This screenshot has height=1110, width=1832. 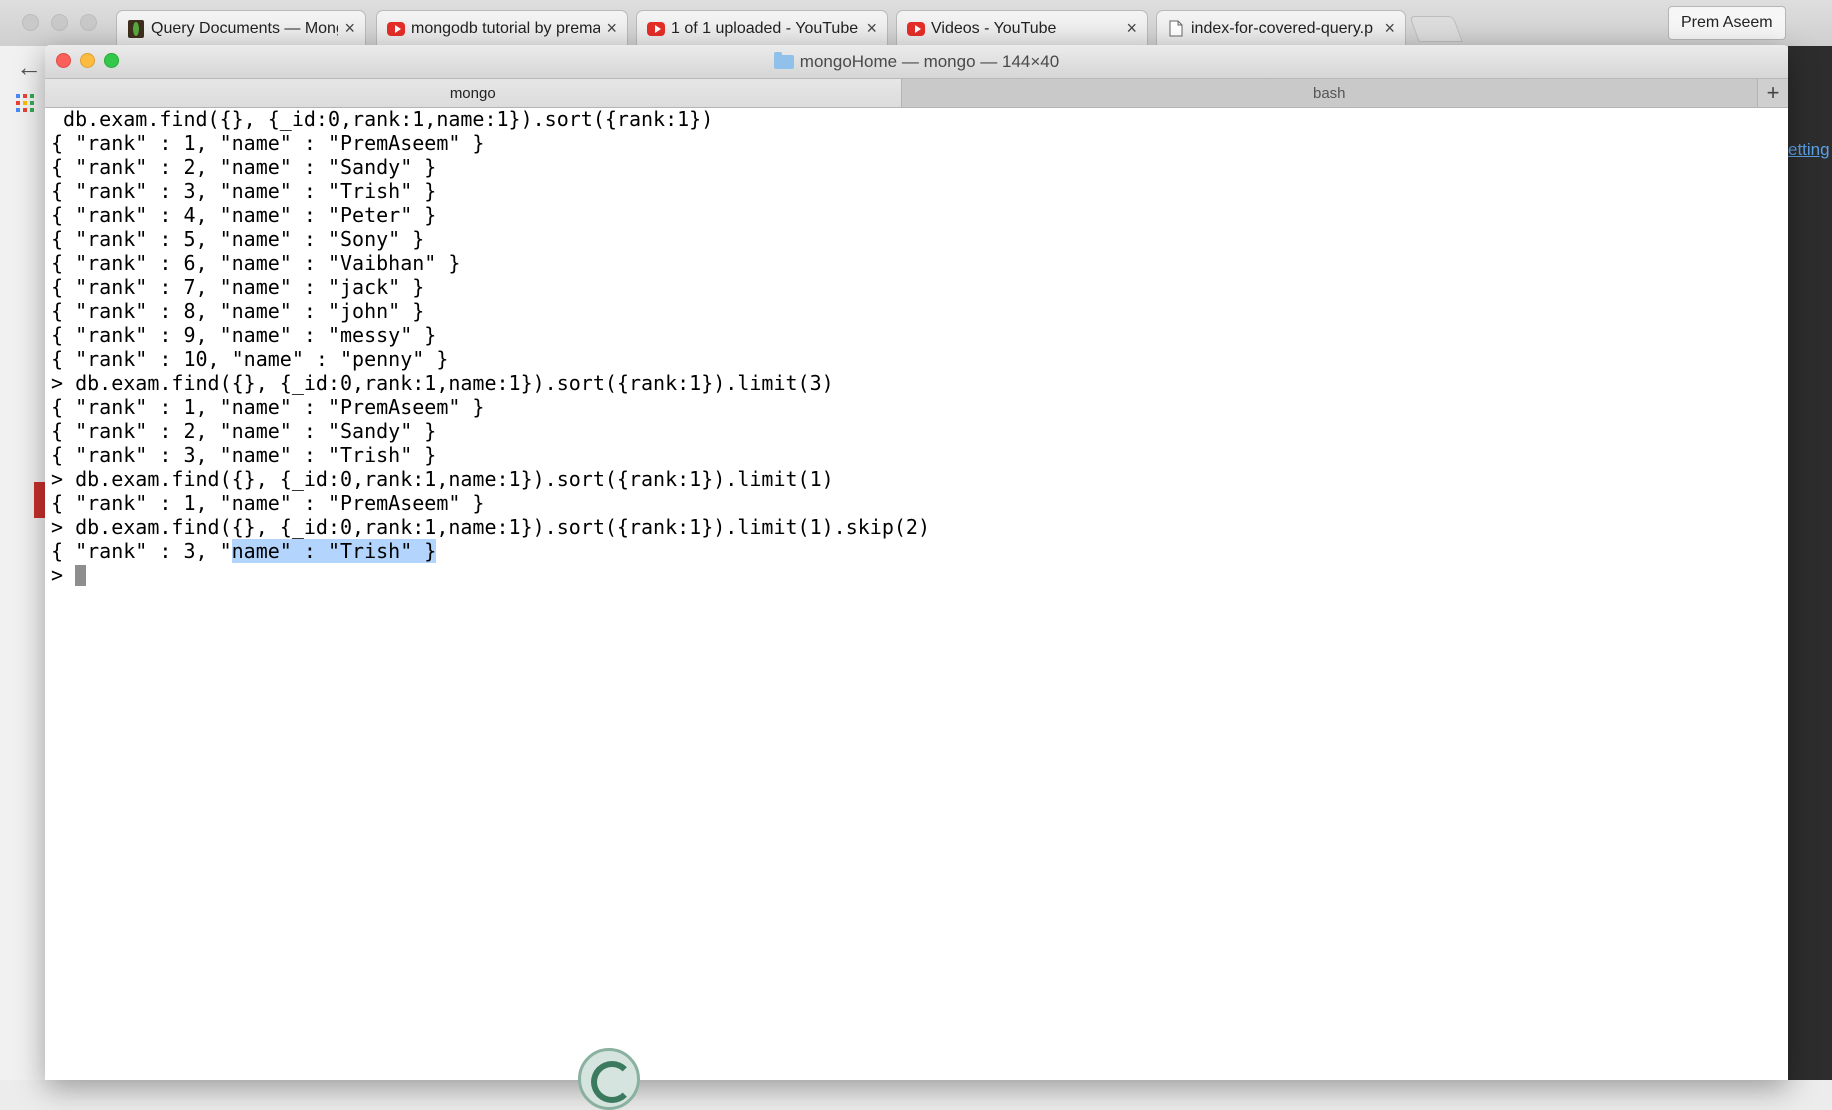 What do you see at coordinates (765, 28) in the screenshot?
I see `browser-tab-label: 1 of 1 uploaded - YouTube` at bounding box center [765, 28].